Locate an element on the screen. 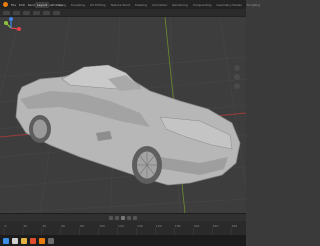  tab-modeling: Modeling is located at coordinates (59, 5).